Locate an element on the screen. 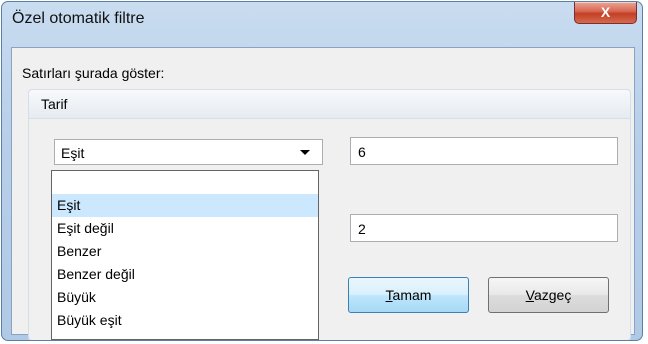  close-icon: X is located at coordinates (605, 12).